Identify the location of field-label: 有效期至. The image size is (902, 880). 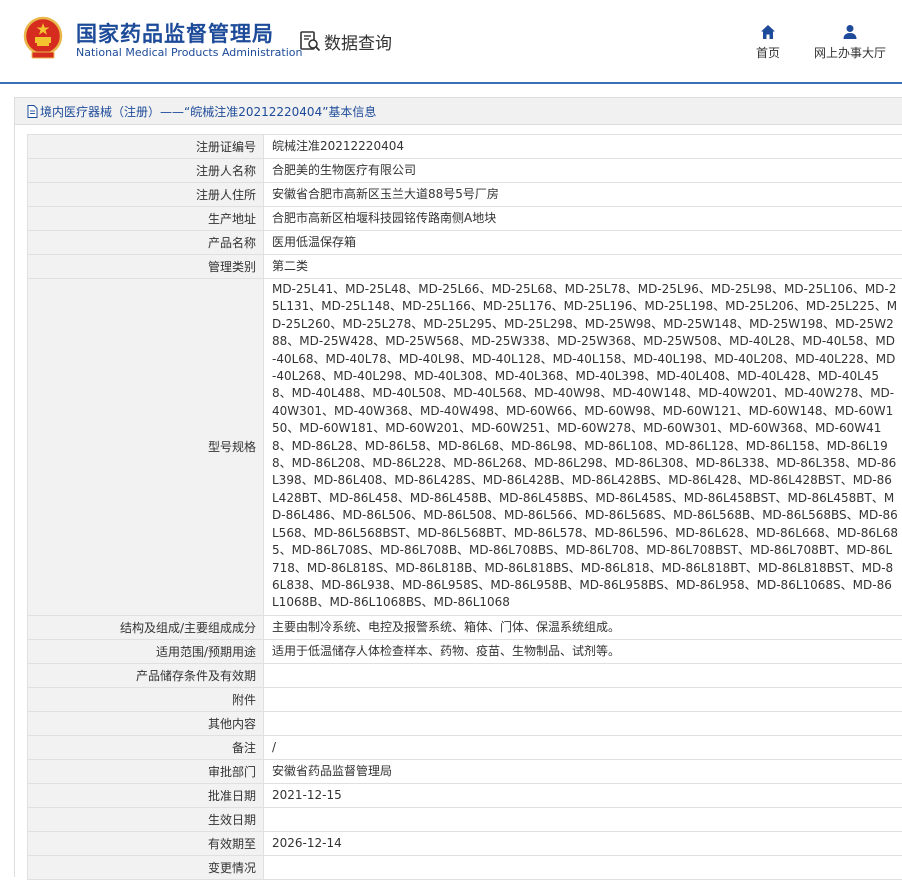
(146, 843).